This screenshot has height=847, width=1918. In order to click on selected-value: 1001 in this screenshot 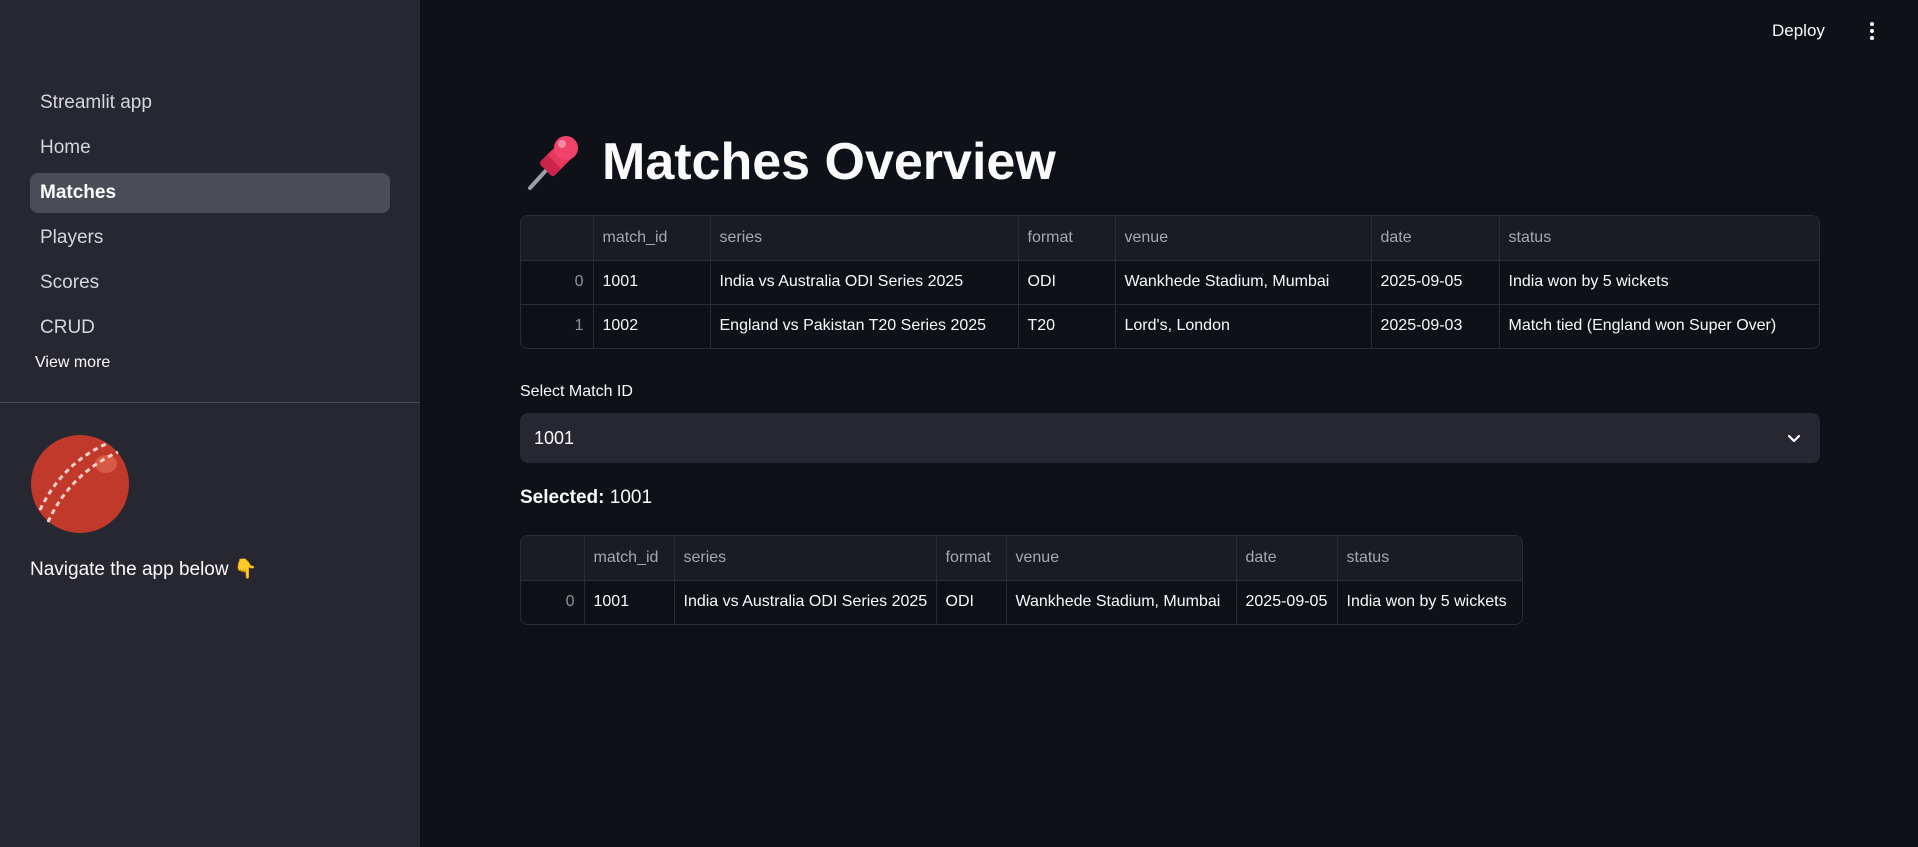, I will do `click(631, 497)`.